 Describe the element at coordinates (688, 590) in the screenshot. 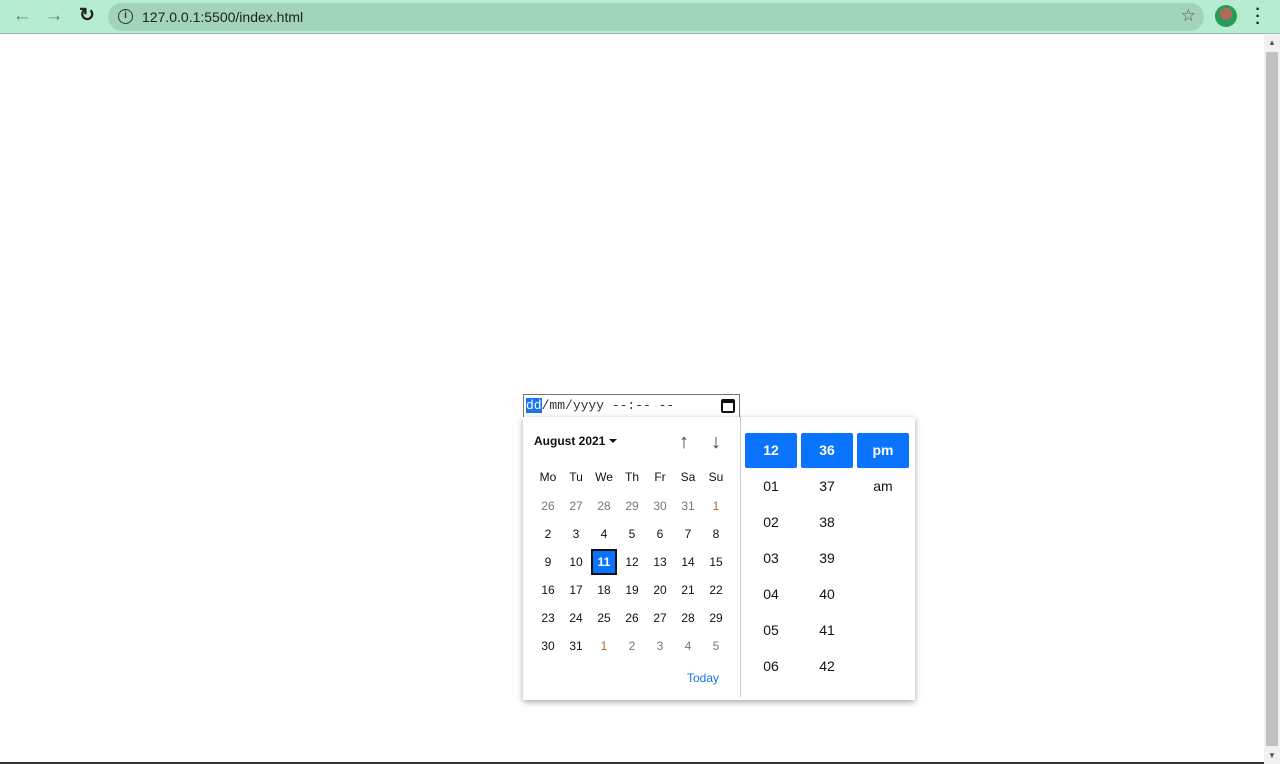

I see `calendar-day: 21` at that location.